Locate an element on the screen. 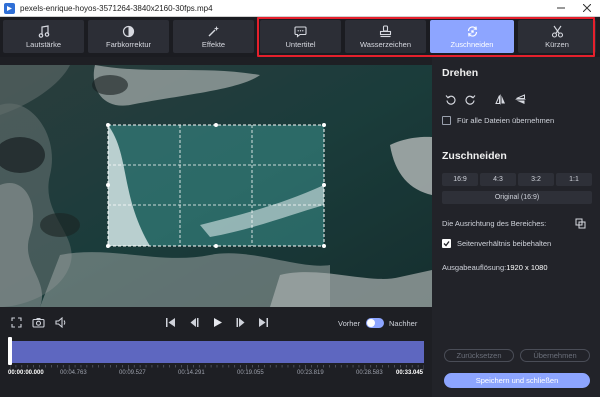  flip-vertical-icon is located at coordinates (520, 98).